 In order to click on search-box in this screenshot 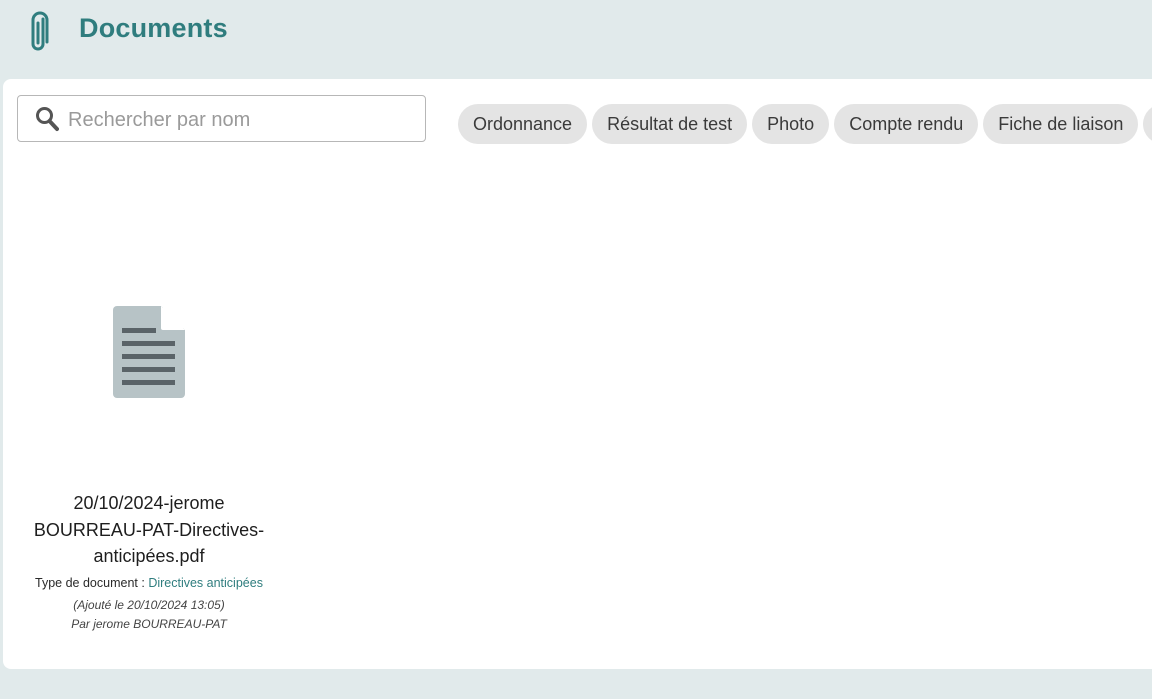, I will do `click(221, 118)`.